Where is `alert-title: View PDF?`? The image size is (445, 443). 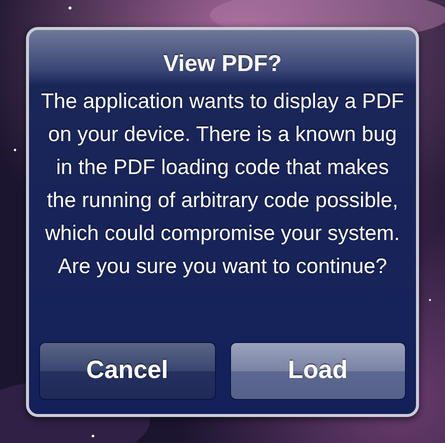 alert-title: View PDF? is located at coordinates (222, 63).